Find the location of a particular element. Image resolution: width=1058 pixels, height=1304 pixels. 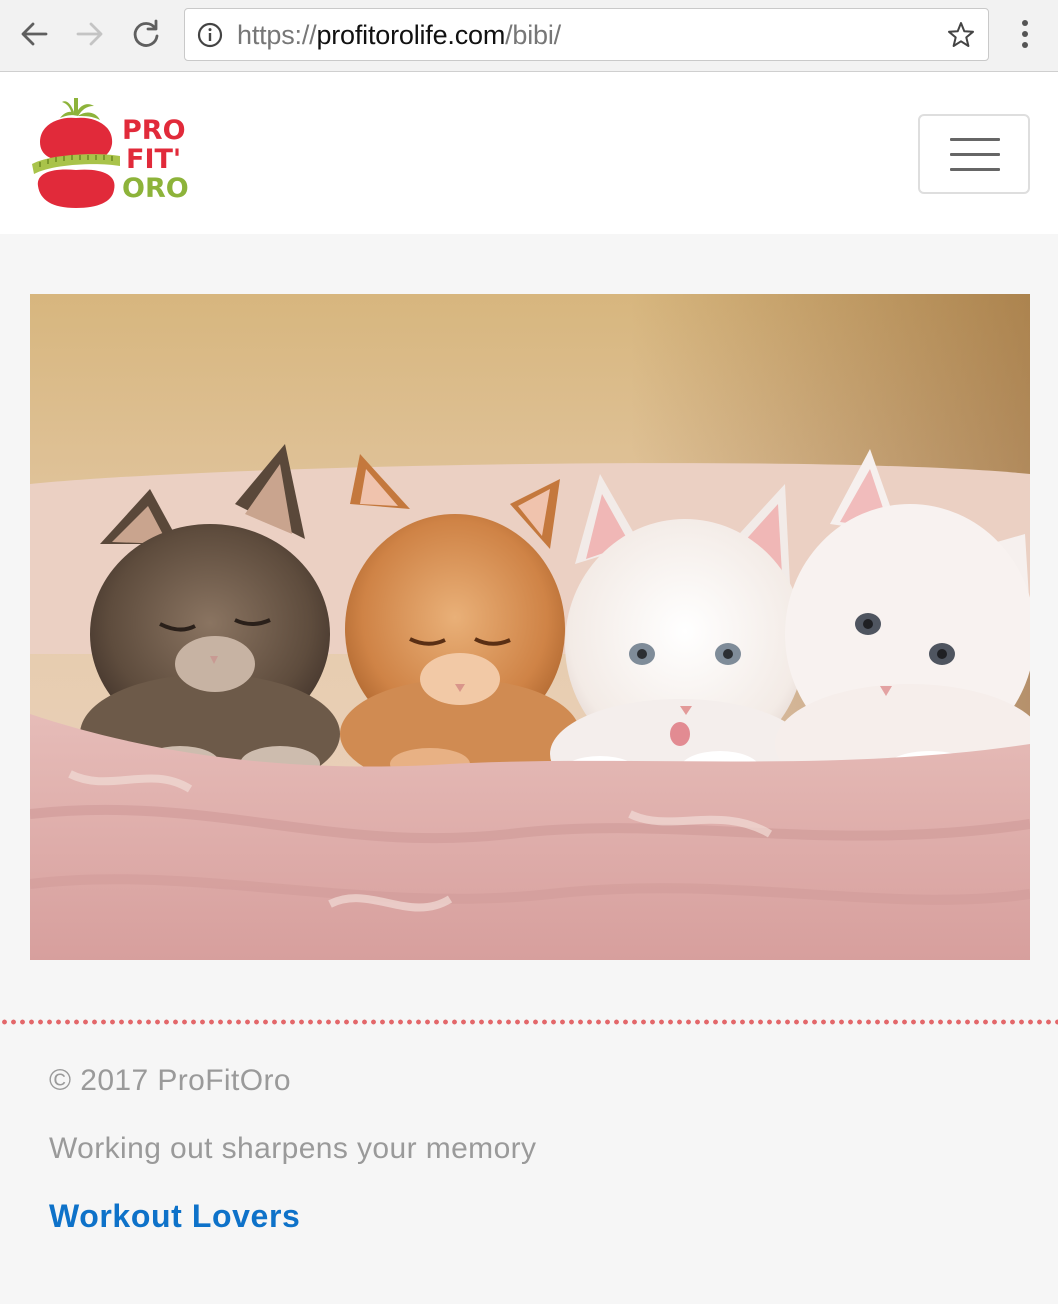

tagline-text: Working out sharpens your memory is located at coordinates (293, 1148).